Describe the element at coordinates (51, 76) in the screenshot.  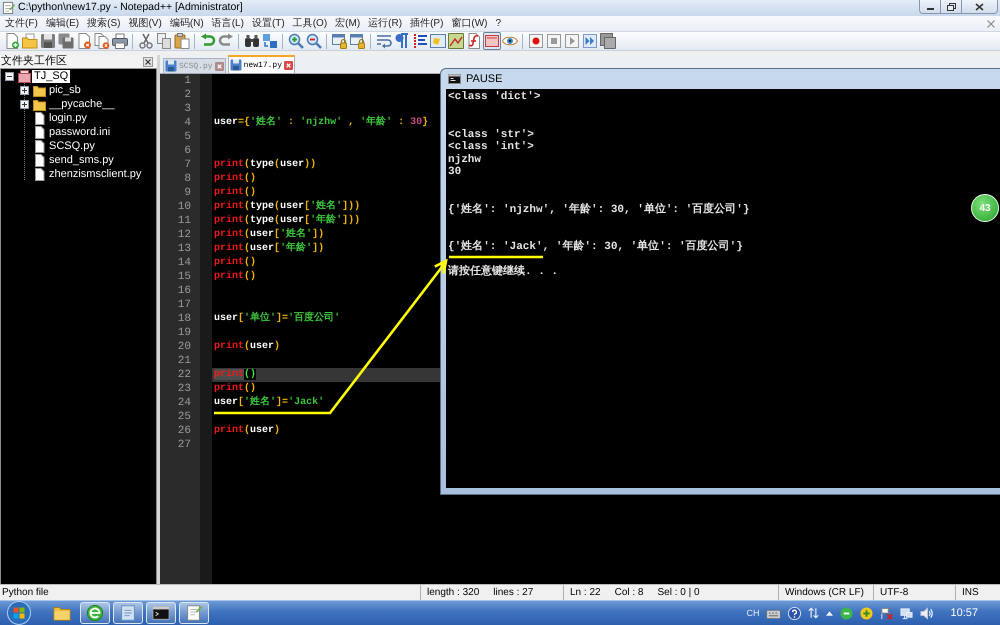
I see `tree-item: TJ_SQ` at that location.